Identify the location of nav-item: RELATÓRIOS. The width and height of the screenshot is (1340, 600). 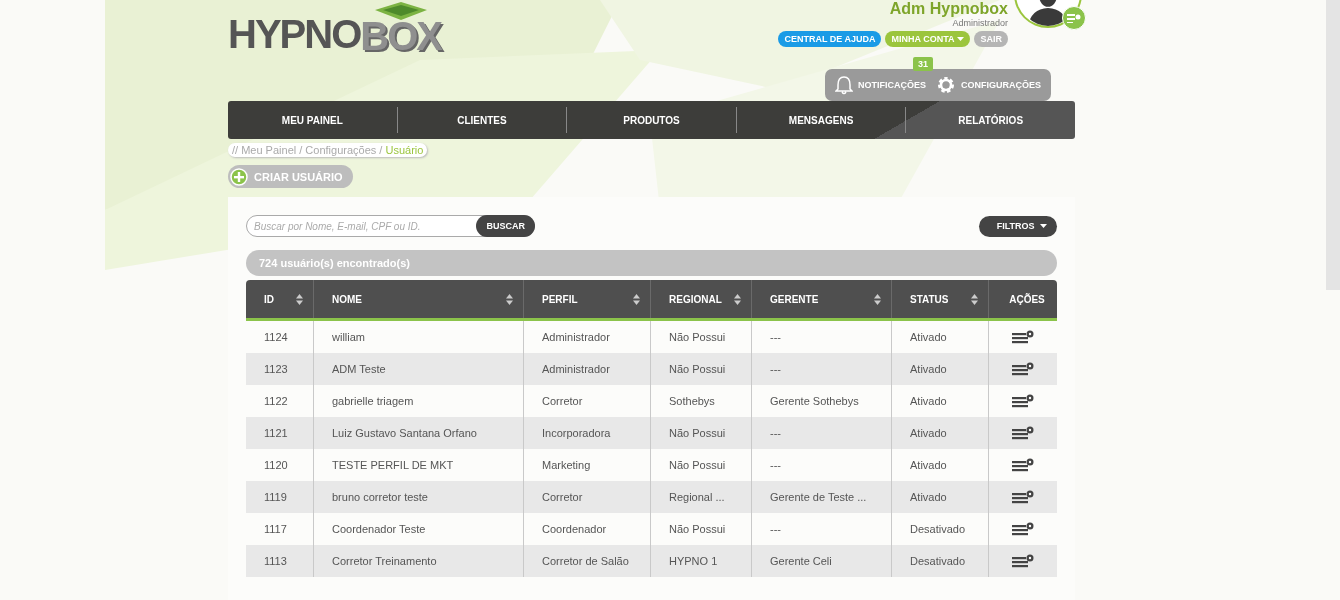
(990, 120).